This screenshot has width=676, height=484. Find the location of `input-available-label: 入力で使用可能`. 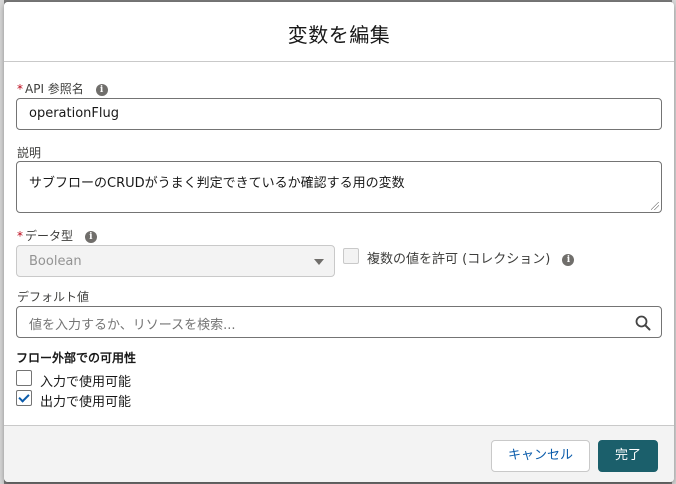

input-available-label: 入力で使用可能 is located at coordinates (86, 382).